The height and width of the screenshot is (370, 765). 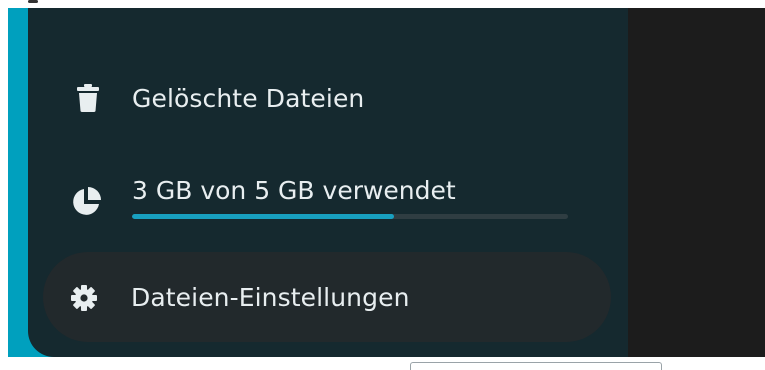 What do you see at coordinates (84, 301) in the screenshot?
I see `gear-icon` at bounding box center [84, 301].